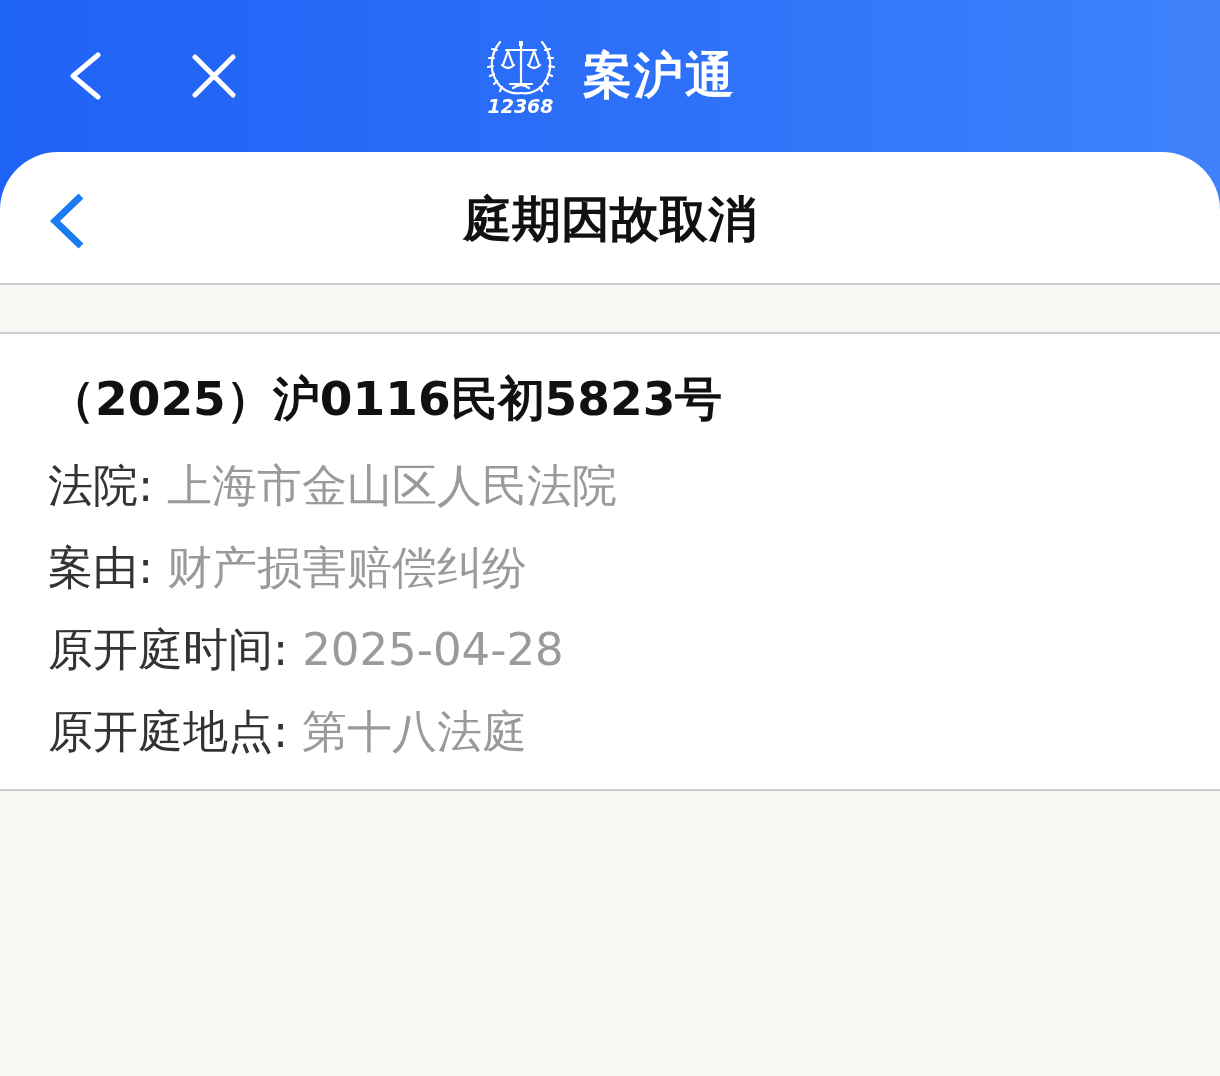  I want to click on logo-number: 12368, so click(520, 105).